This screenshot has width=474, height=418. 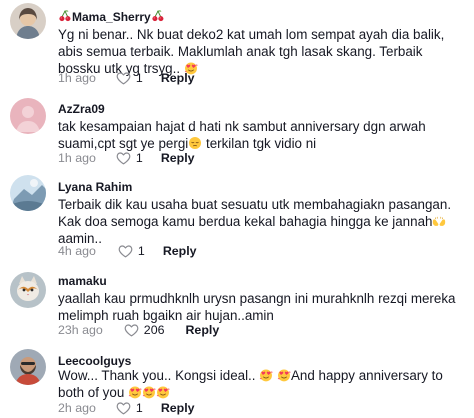 I want to click on like-count: 206, so click(x=154, y=330).